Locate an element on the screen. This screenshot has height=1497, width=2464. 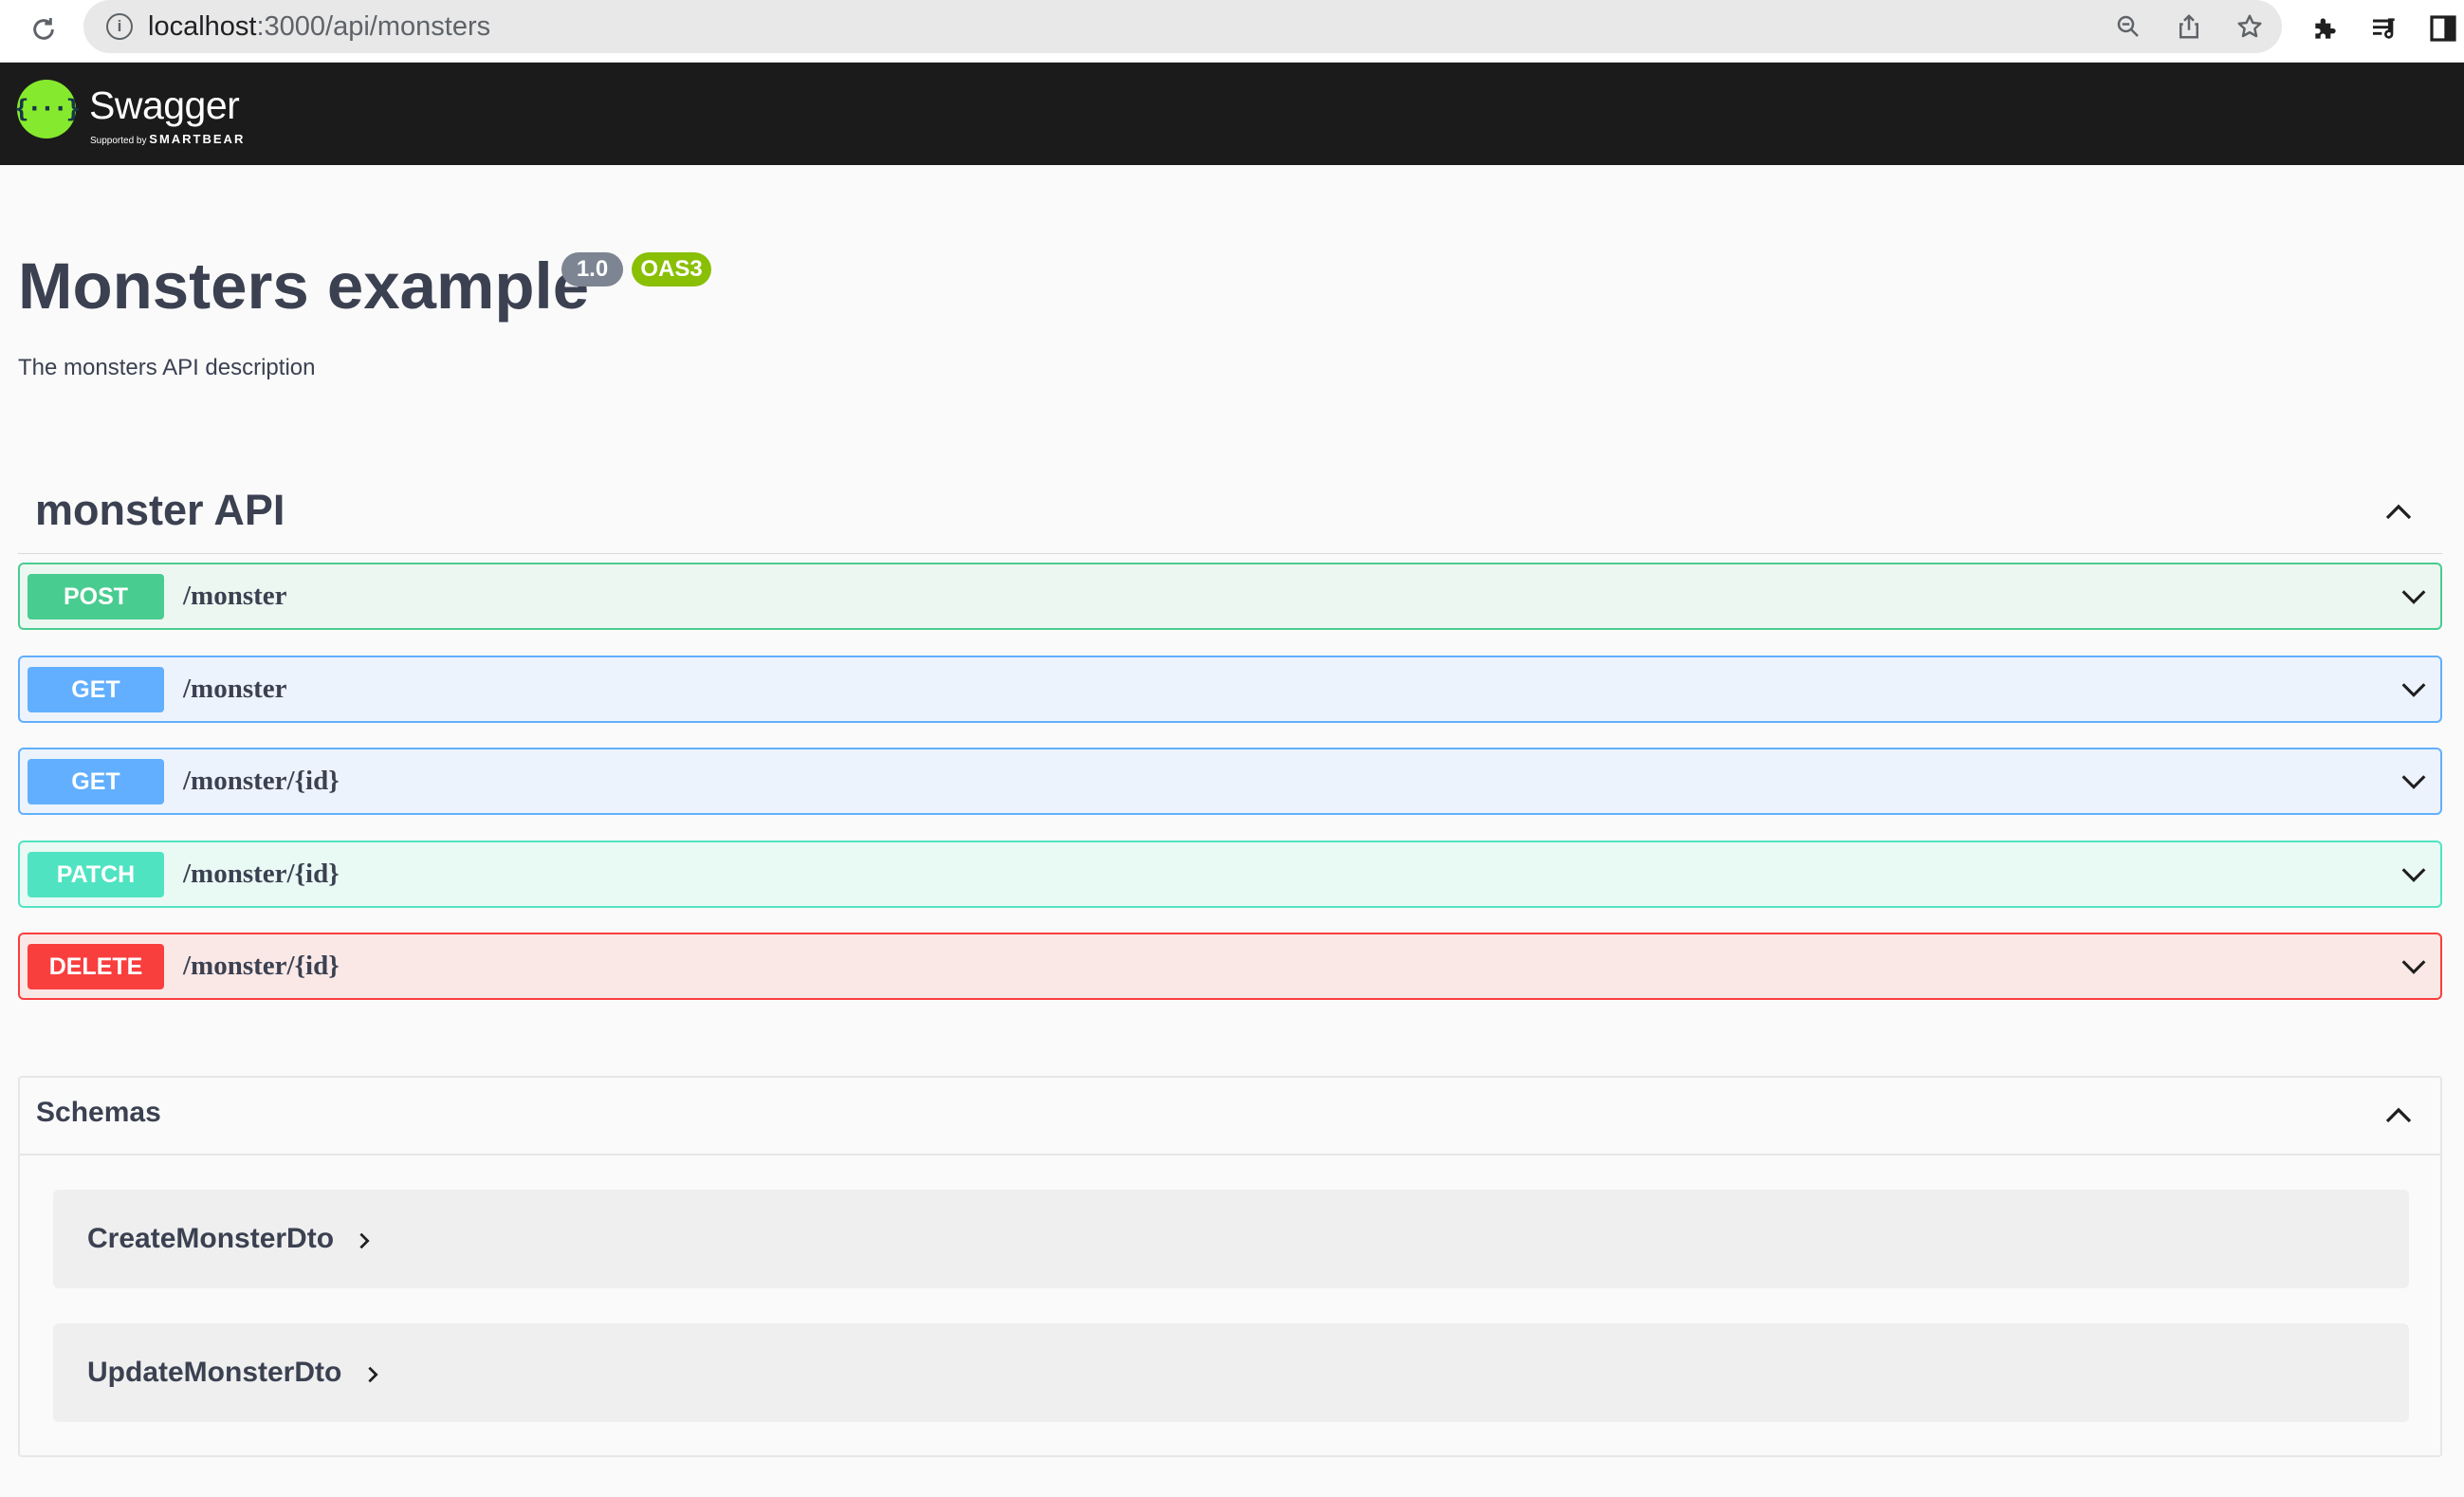
reload-icon is located at coordinates (44, 29).